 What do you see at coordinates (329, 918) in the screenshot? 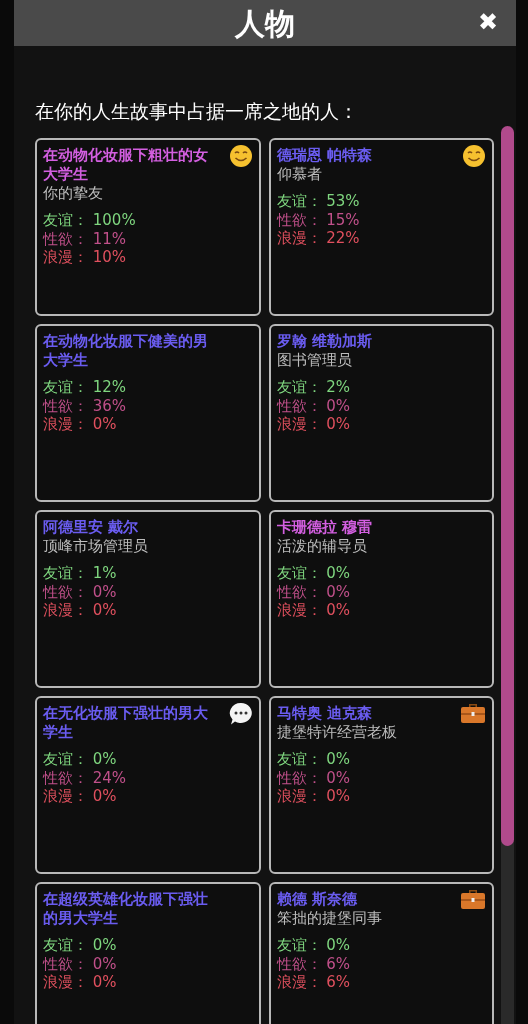
I see `person-role: 笨拙的捷堡同事` at bounding box center [329, 918].